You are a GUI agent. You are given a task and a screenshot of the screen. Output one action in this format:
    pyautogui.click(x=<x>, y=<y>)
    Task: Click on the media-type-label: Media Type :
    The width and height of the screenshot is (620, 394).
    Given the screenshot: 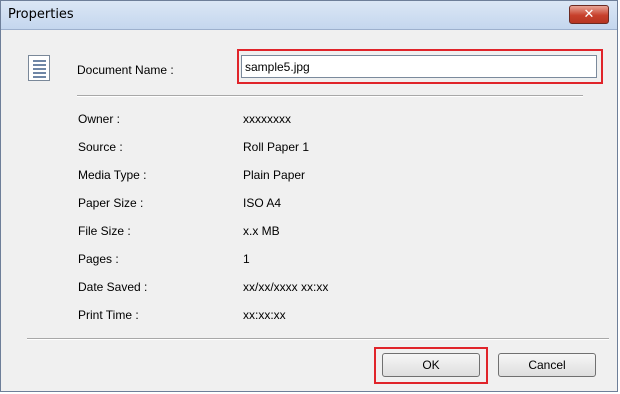 What is the action you would take?
    pyautogui.click(x=112, y=175)
    